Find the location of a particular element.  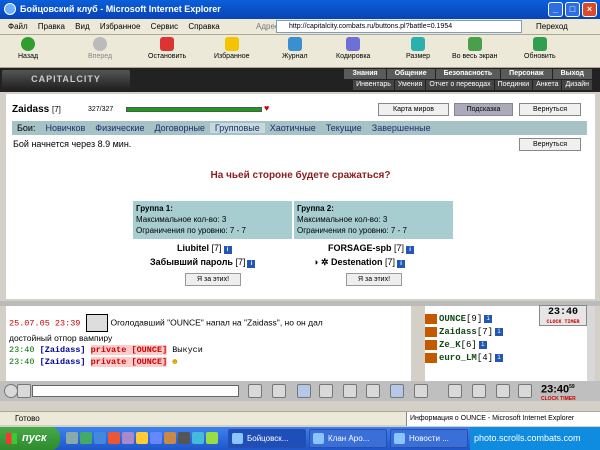

refresh-button: Обновить is located at coordinates (540, 48).